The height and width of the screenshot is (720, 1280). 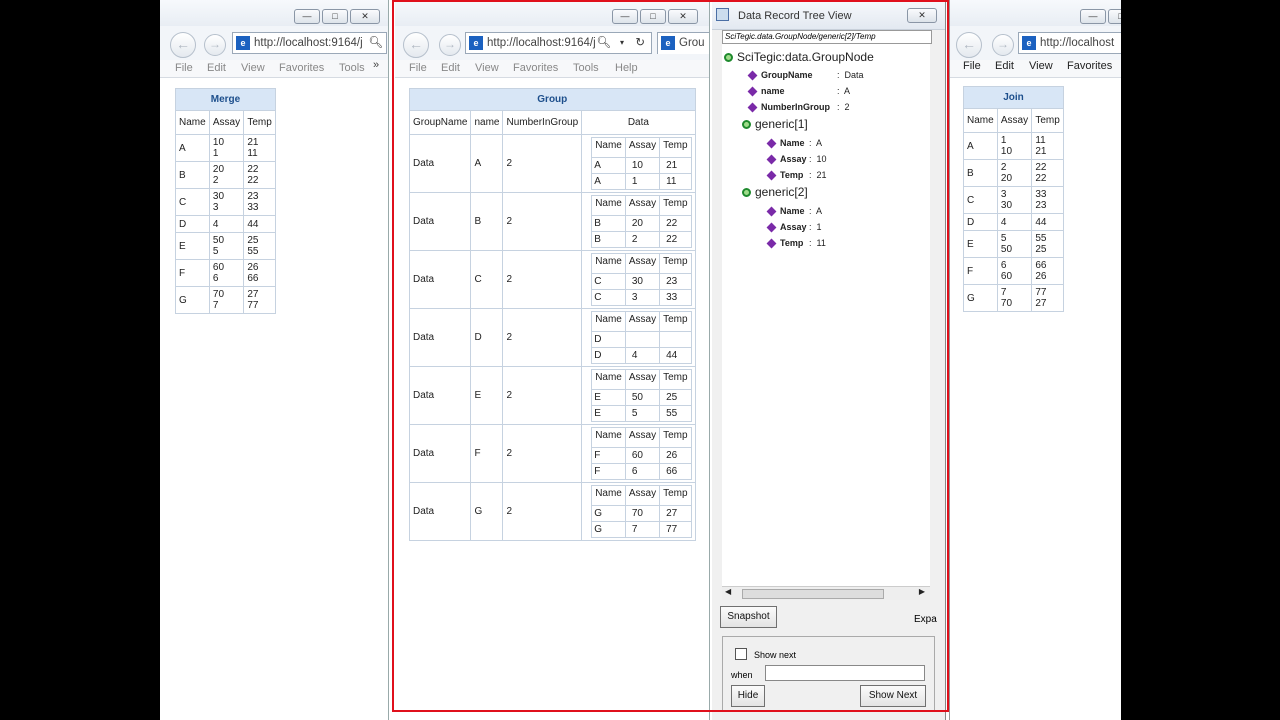 I want to click on show-next-button: Show Next, so click(x=893, y=696).